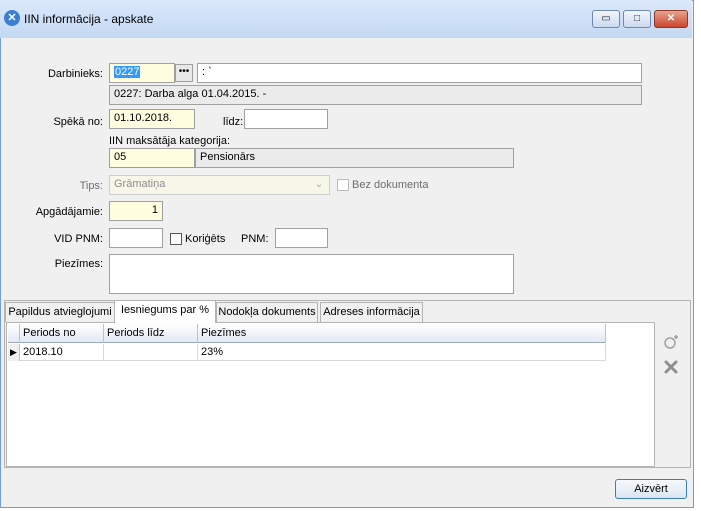 The height and width of the screenshot is (511, 701). I want to click on kategorija-code-field: 05, so click(152, 158).